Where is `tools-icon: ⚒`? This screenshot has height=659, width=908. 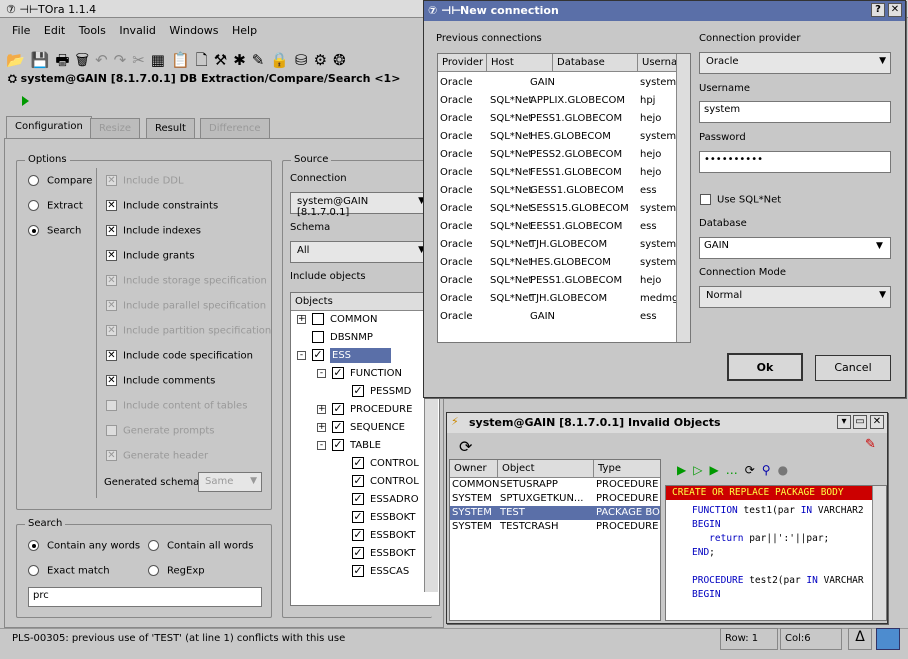 tools-icon: ⚒ is located at coordinates (223, 60).